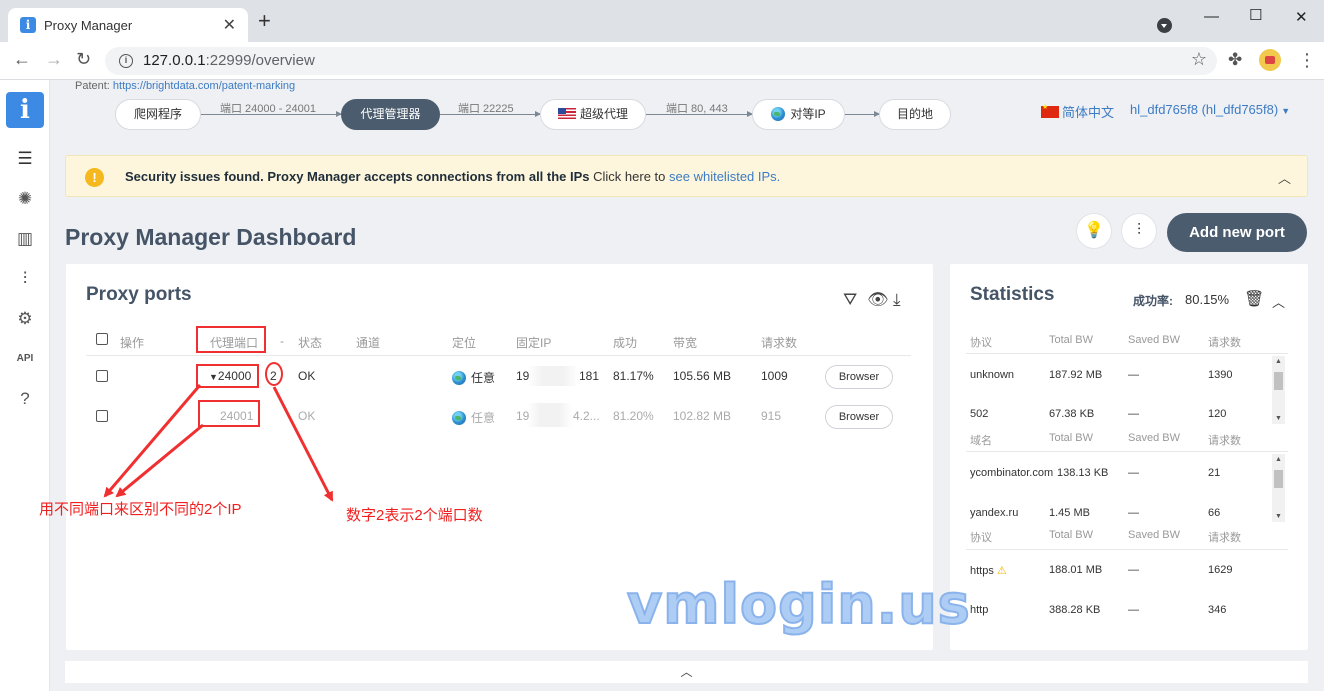  I want to click on trash-icon: 🗑, so click(1254, 299).